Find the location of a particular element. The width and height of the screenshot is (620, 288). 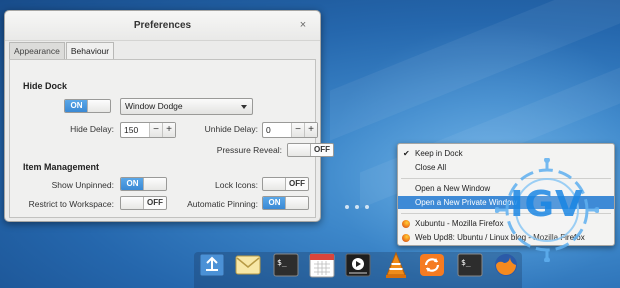

unhide-delay-value: 0 is located at coordinates (268, 130).